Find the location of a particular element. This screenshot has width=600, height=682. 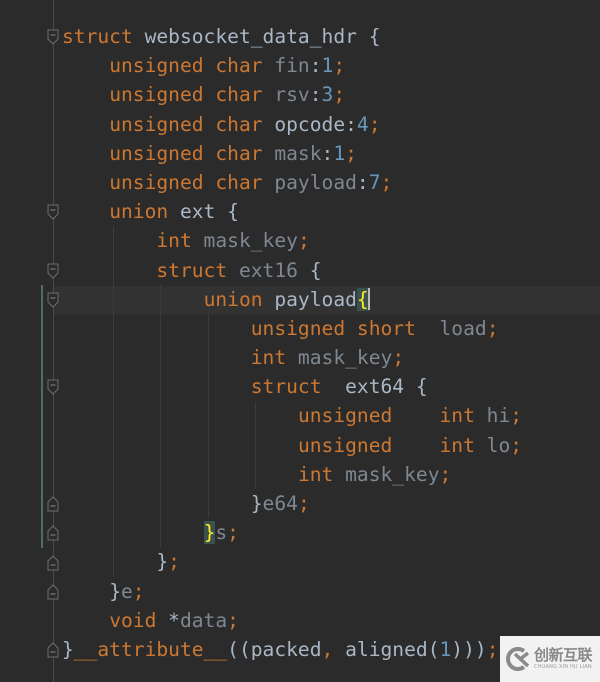

code-line: void *data; is located at coordinates (292, 620).